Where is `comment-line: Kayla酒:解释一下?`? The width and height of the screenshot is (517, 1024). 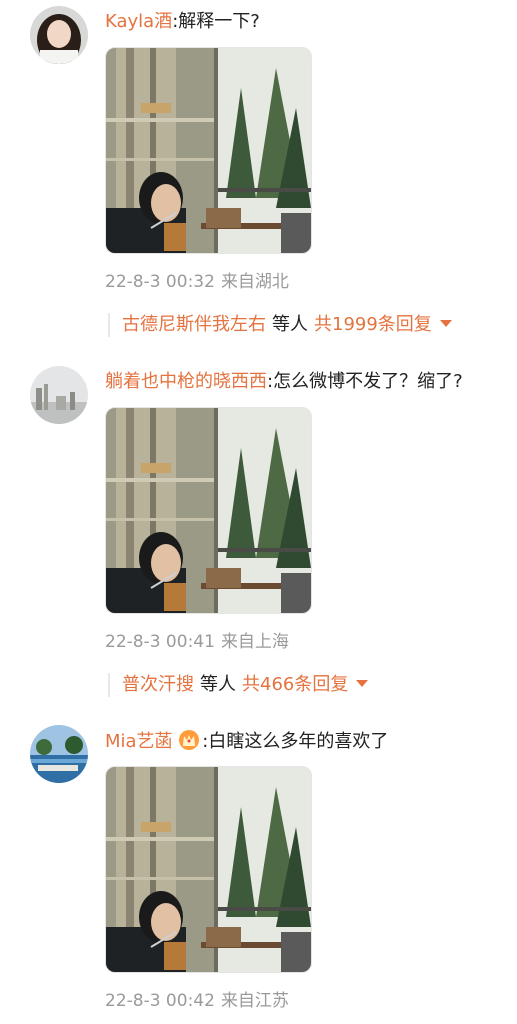
comment-line: Kayla酒:解释一下? is located at coordinates (182, 22).